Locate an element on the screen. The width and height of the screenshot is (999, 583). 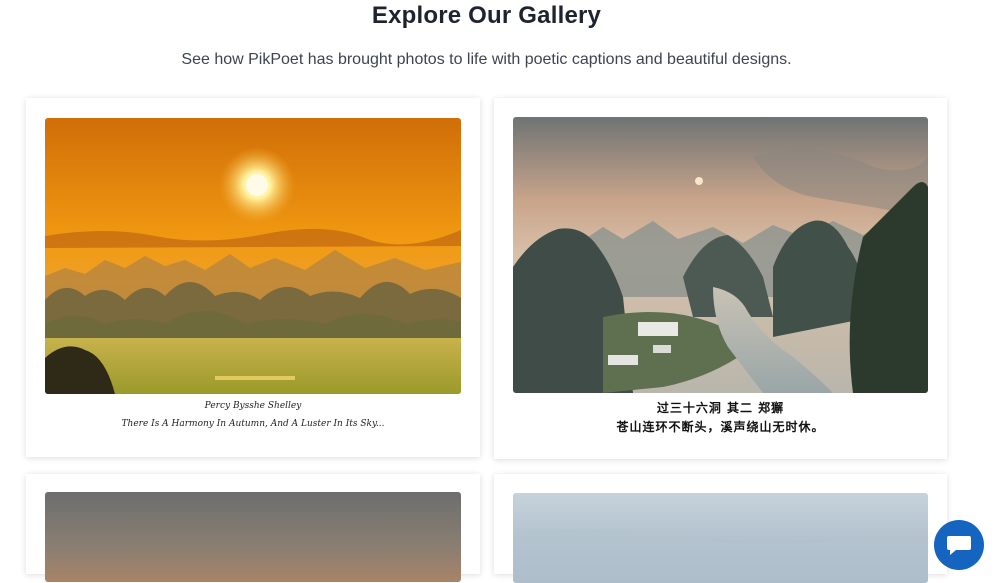
chat-bubble-icon is located at coordinates (959, 545).